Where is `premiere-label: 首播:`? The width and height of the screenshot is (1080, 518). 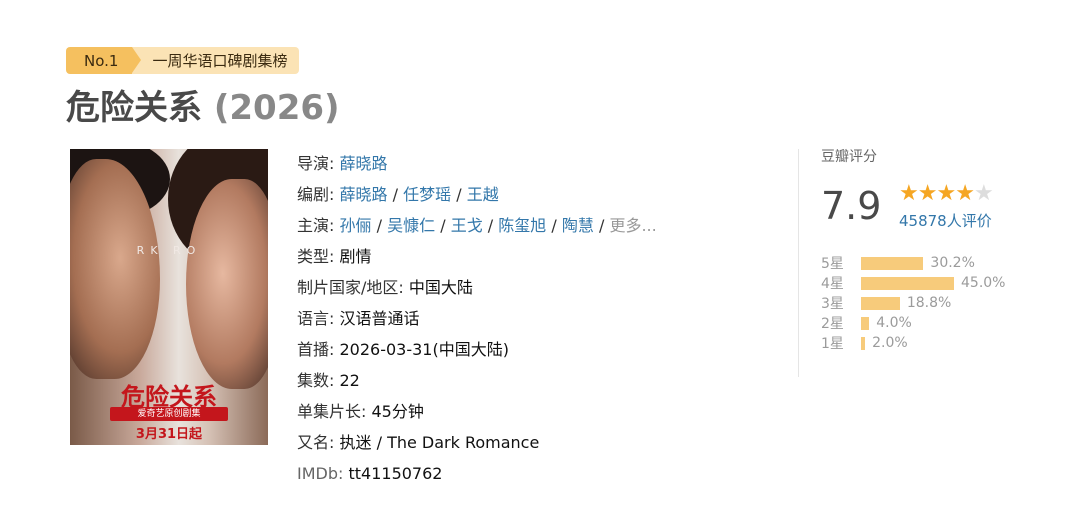 premiere-label: 首播: is located at coordinates (316, 349).